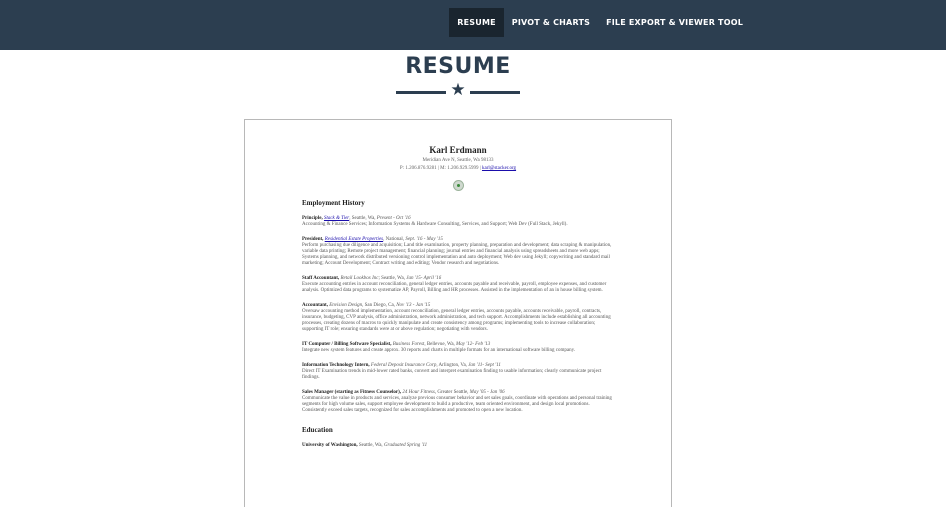 The image size is (946, 507). I want to click on resume-email-link: karl@stacker.org, so click(499, 168).